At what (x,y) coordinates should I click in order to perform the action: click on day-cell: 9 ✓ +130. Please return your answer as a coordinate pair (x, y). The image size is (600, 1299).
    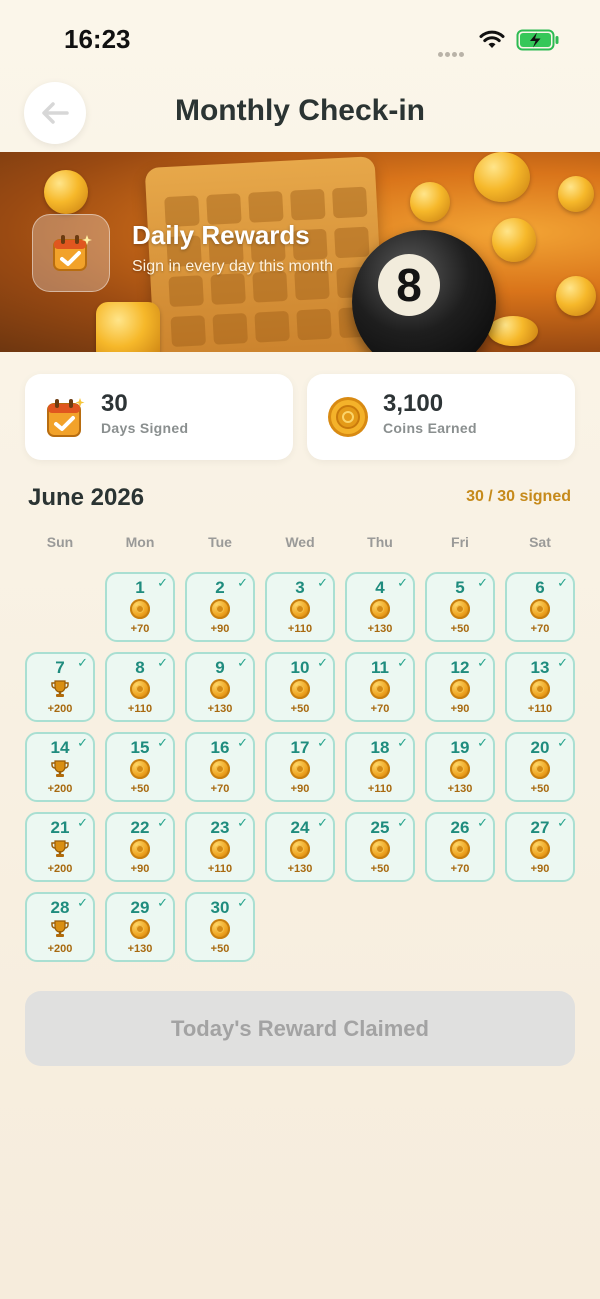
    Looking at the image, I should click on (220, 687).